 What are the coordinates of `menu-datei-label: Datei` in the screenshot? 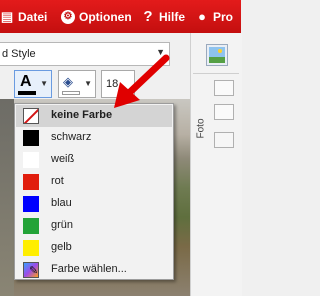 It's located at (33, 16).